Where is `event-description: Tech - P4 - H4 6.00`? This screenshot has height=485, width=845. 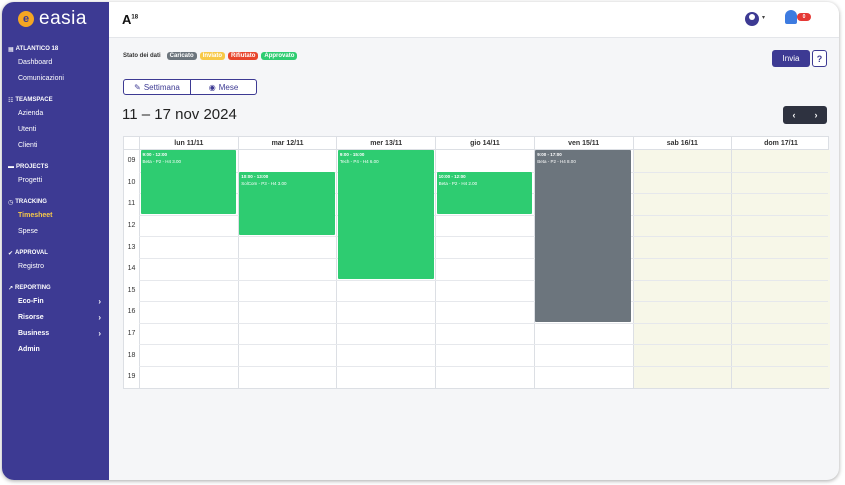 event-description: Tech - P4 - H4 6.00 is located at coordinates (359, 161).